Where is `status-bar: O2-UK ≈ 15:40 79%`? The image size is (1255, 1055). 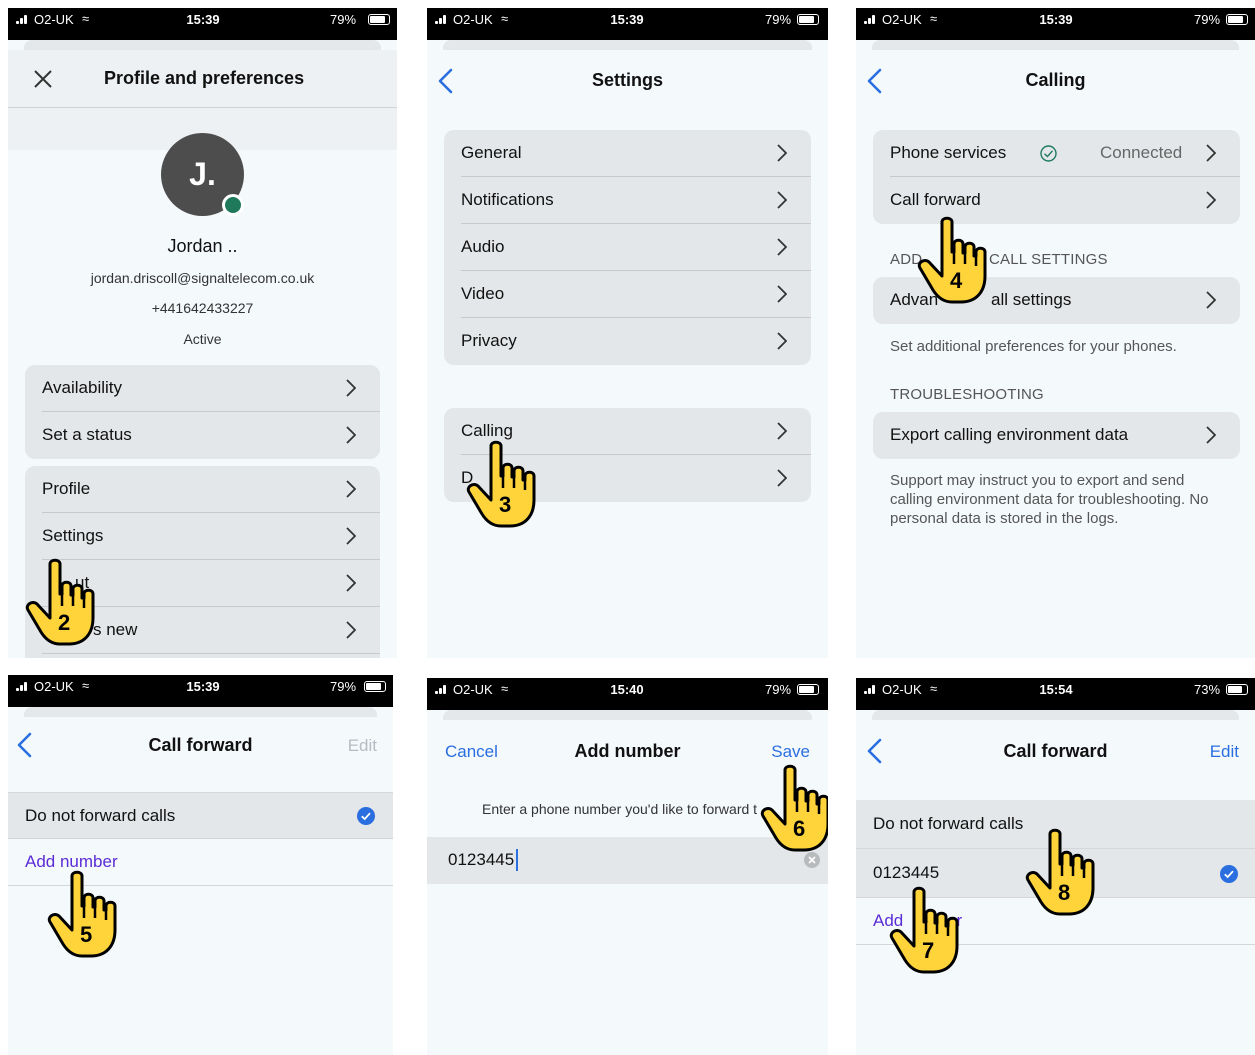
status-bar: O2-UK ≈ 15:40 79% is located at coordinates (627, 699).